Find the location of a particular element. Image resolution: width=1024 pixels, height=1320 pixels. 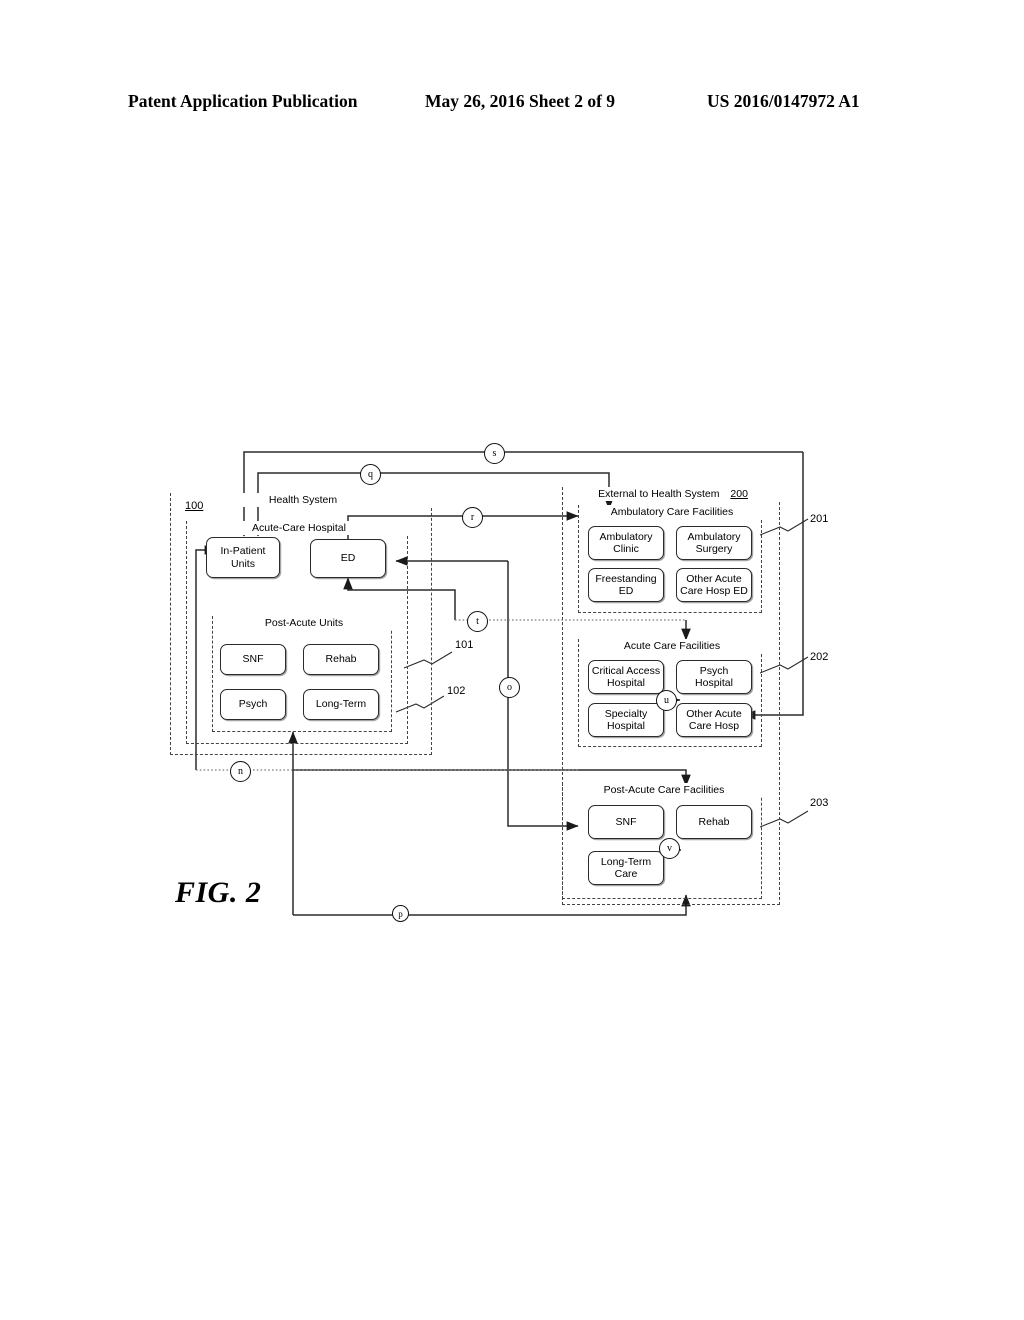

connector-v: v is located at coordinates (669, 848).